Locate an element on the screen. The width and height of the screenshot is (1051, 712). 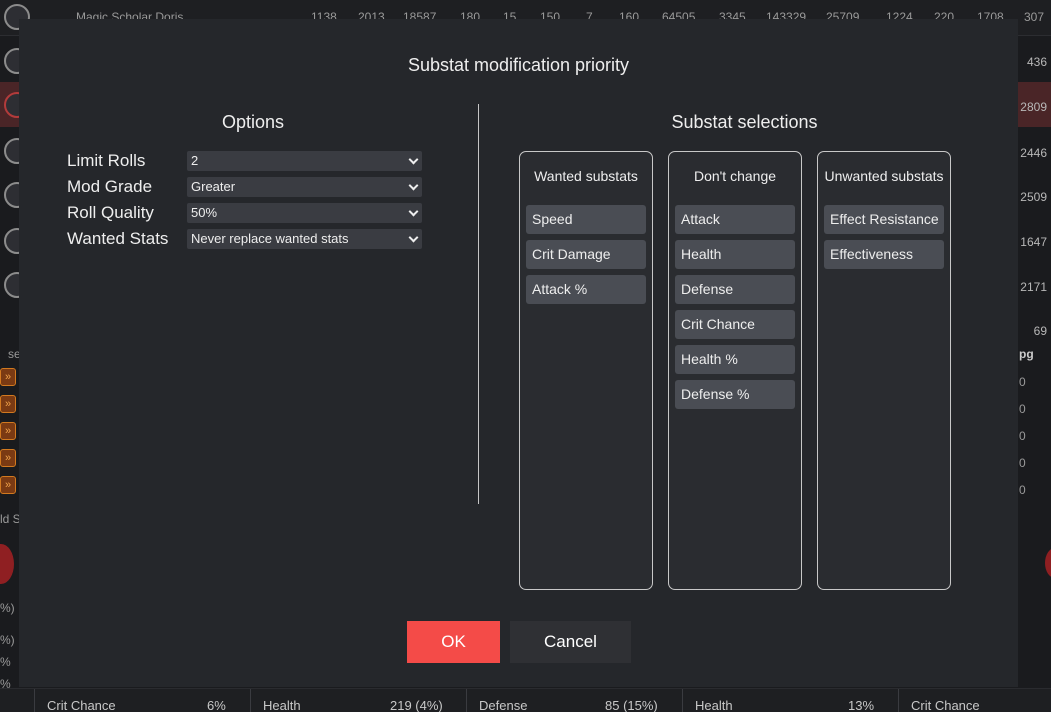
substat-chip-speed: Speed is located at coordinates (586, 219).